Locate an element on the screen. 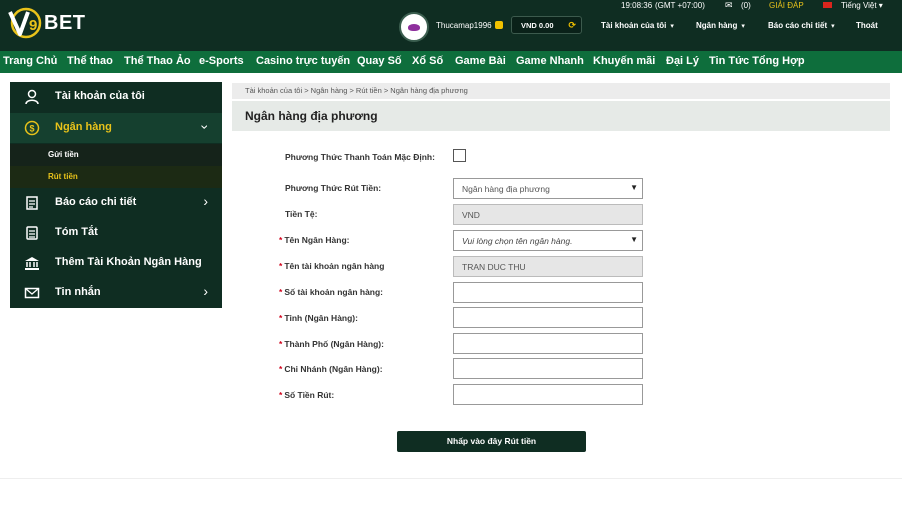 The image size is (902, 505). vietnam-flag-icon is located at coordinates (827, 5).